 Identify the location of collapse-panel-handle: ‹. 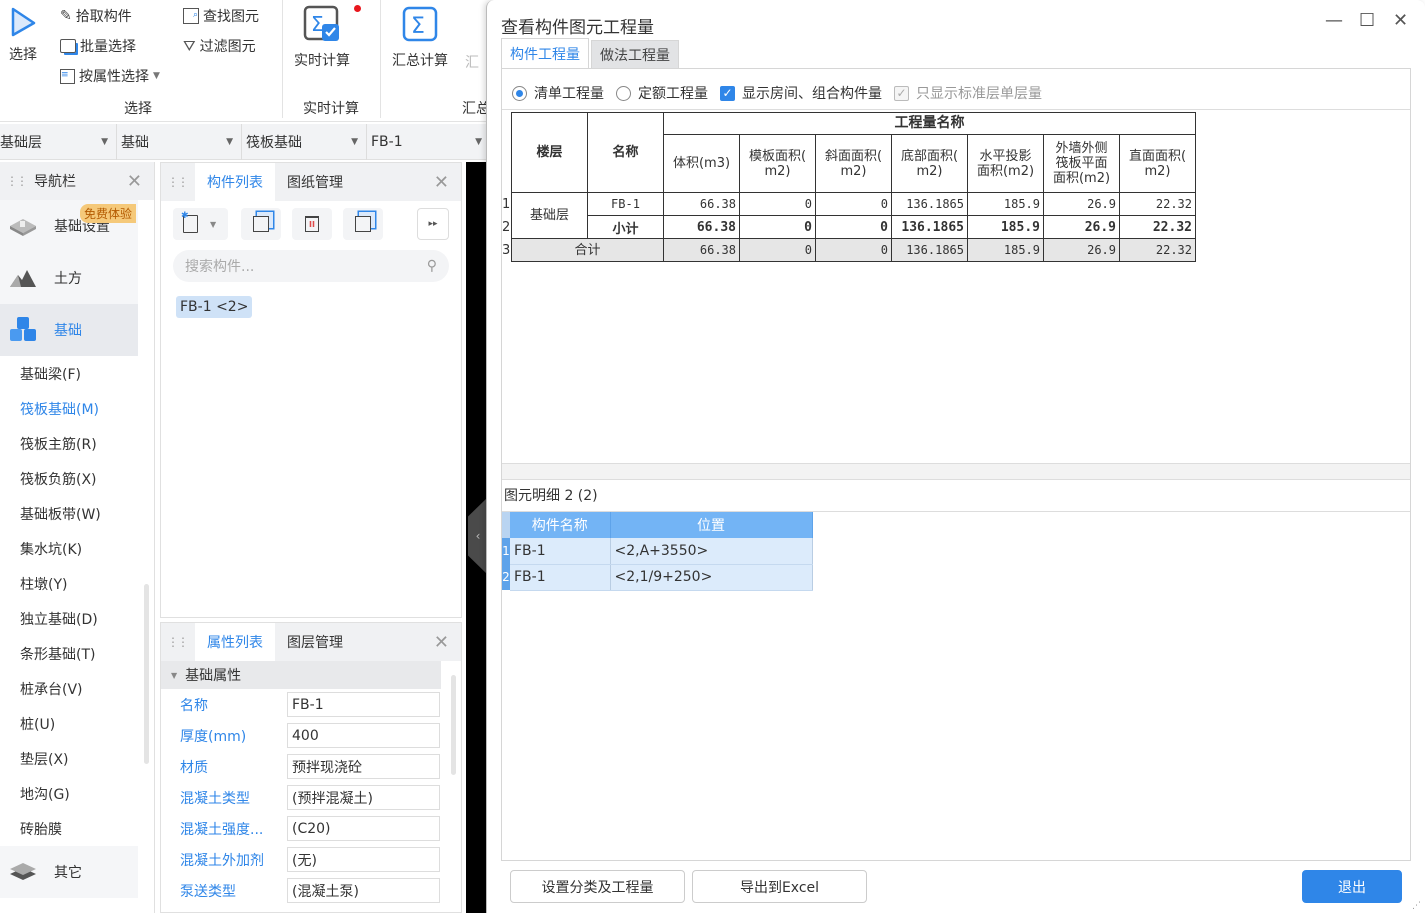
(478, 536).